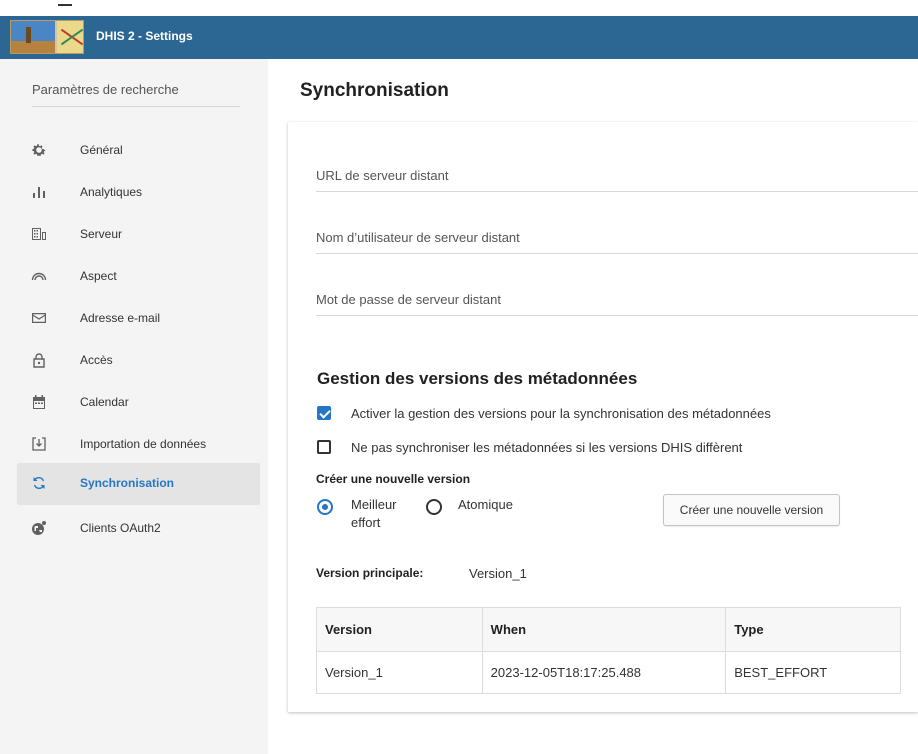  What do you see at coordinates (604, 672) in the screenshot?
I see `cell-when: 2023-12-05T18:17:25.488` at bounding box center [604, 672].